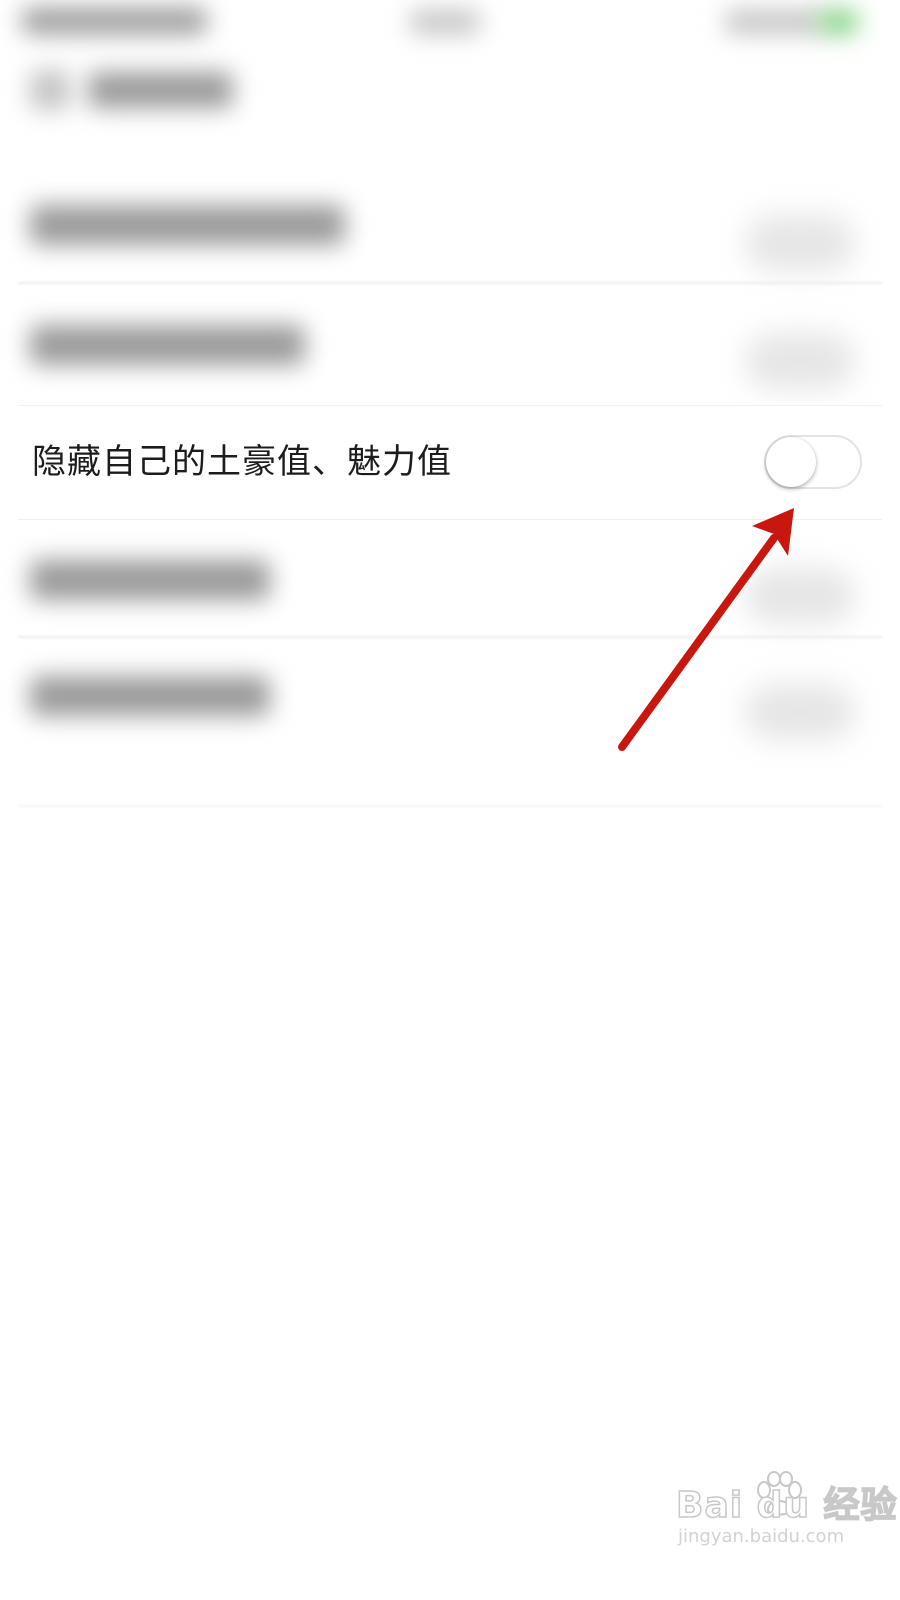 The height and width of the screenshot is (1600, 900). I want to click on setting-label: 隐藏自己的土豪值、魅力值, so click(242, 462).